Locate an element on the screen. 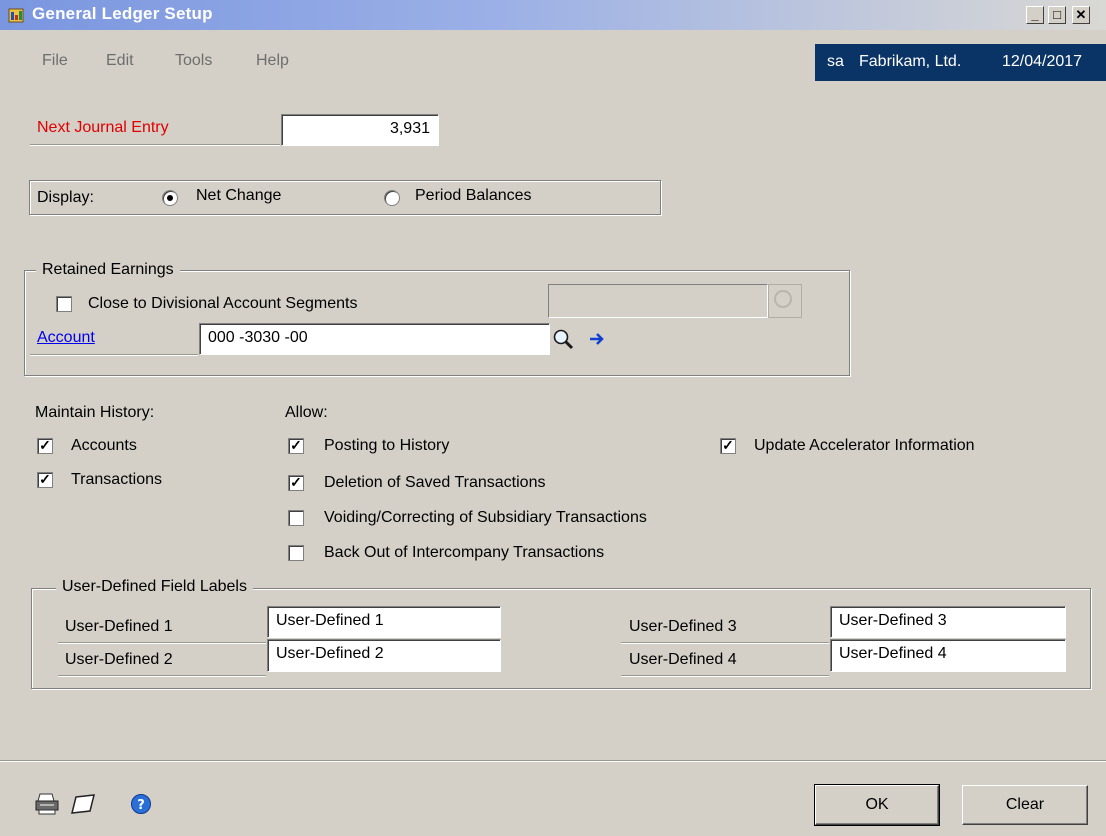 Image resolution: width=1106 pixels, height=836 pixels. posting-history-label: Posting to History is located at coordinates (386, 446).